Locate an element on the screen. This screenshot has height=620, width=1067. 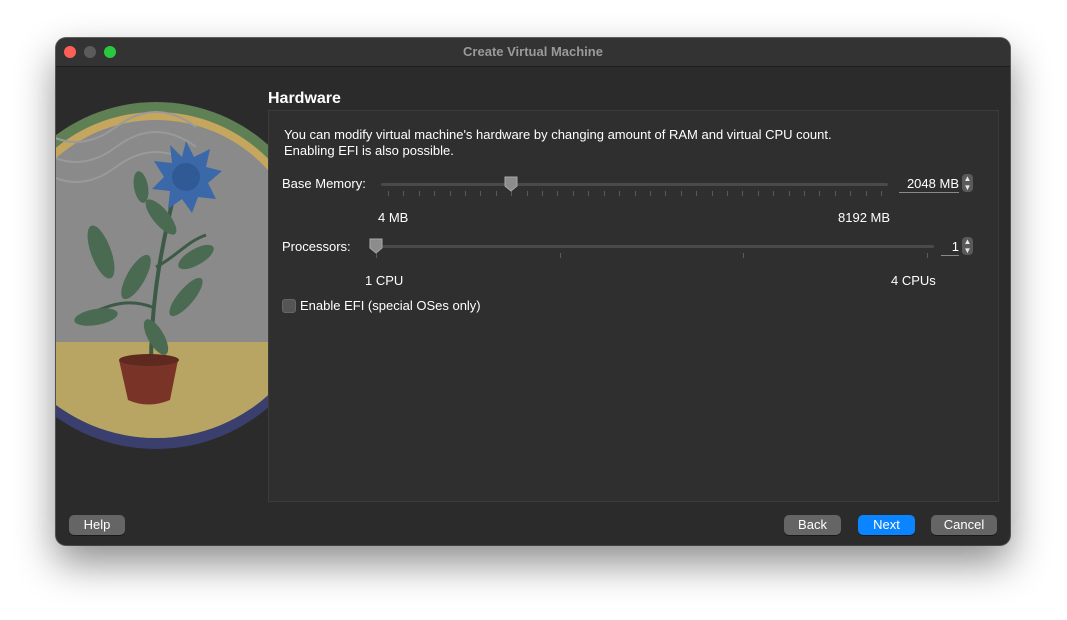
window-title: Create Virtual Machine is located at coordinates (533, 51).